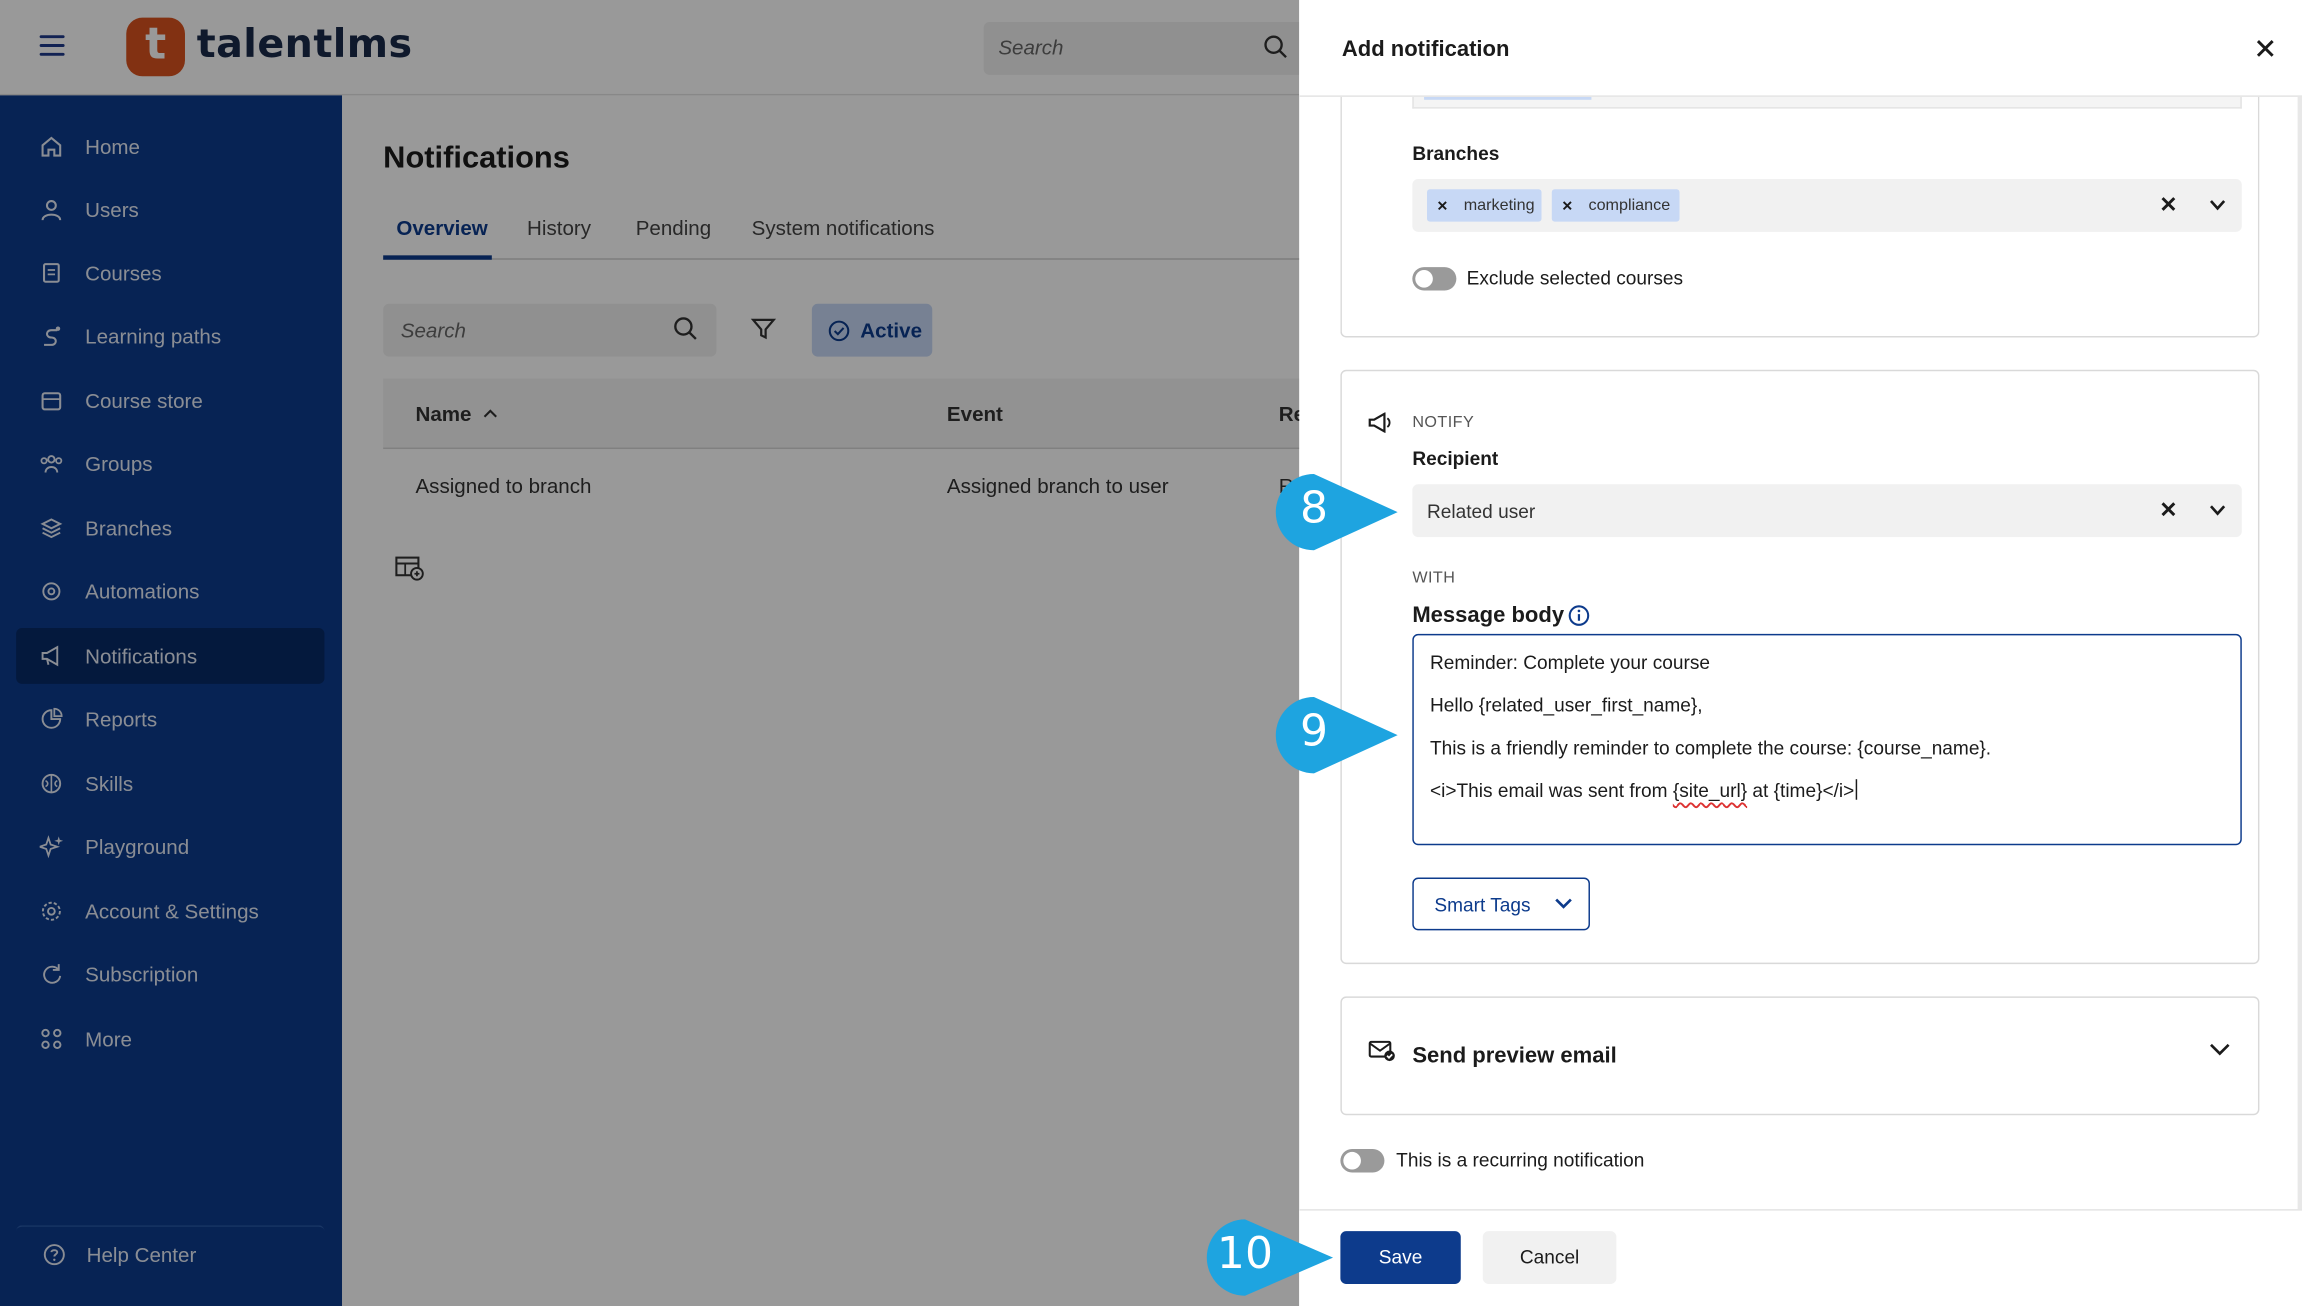 This screenshot has width=2302, height=1306. Describe the element at coordinates (2265, 48) in the screenshot. I see `close-icon` at that location.